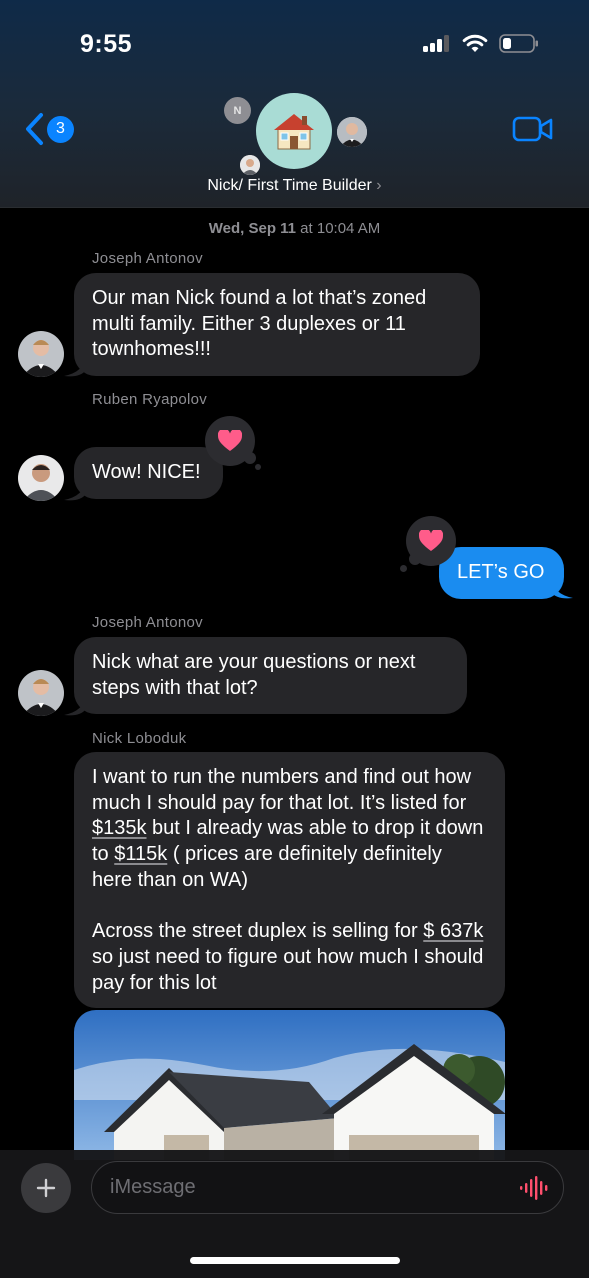  I want to click on status-time: 9:55, so click(106, 44).